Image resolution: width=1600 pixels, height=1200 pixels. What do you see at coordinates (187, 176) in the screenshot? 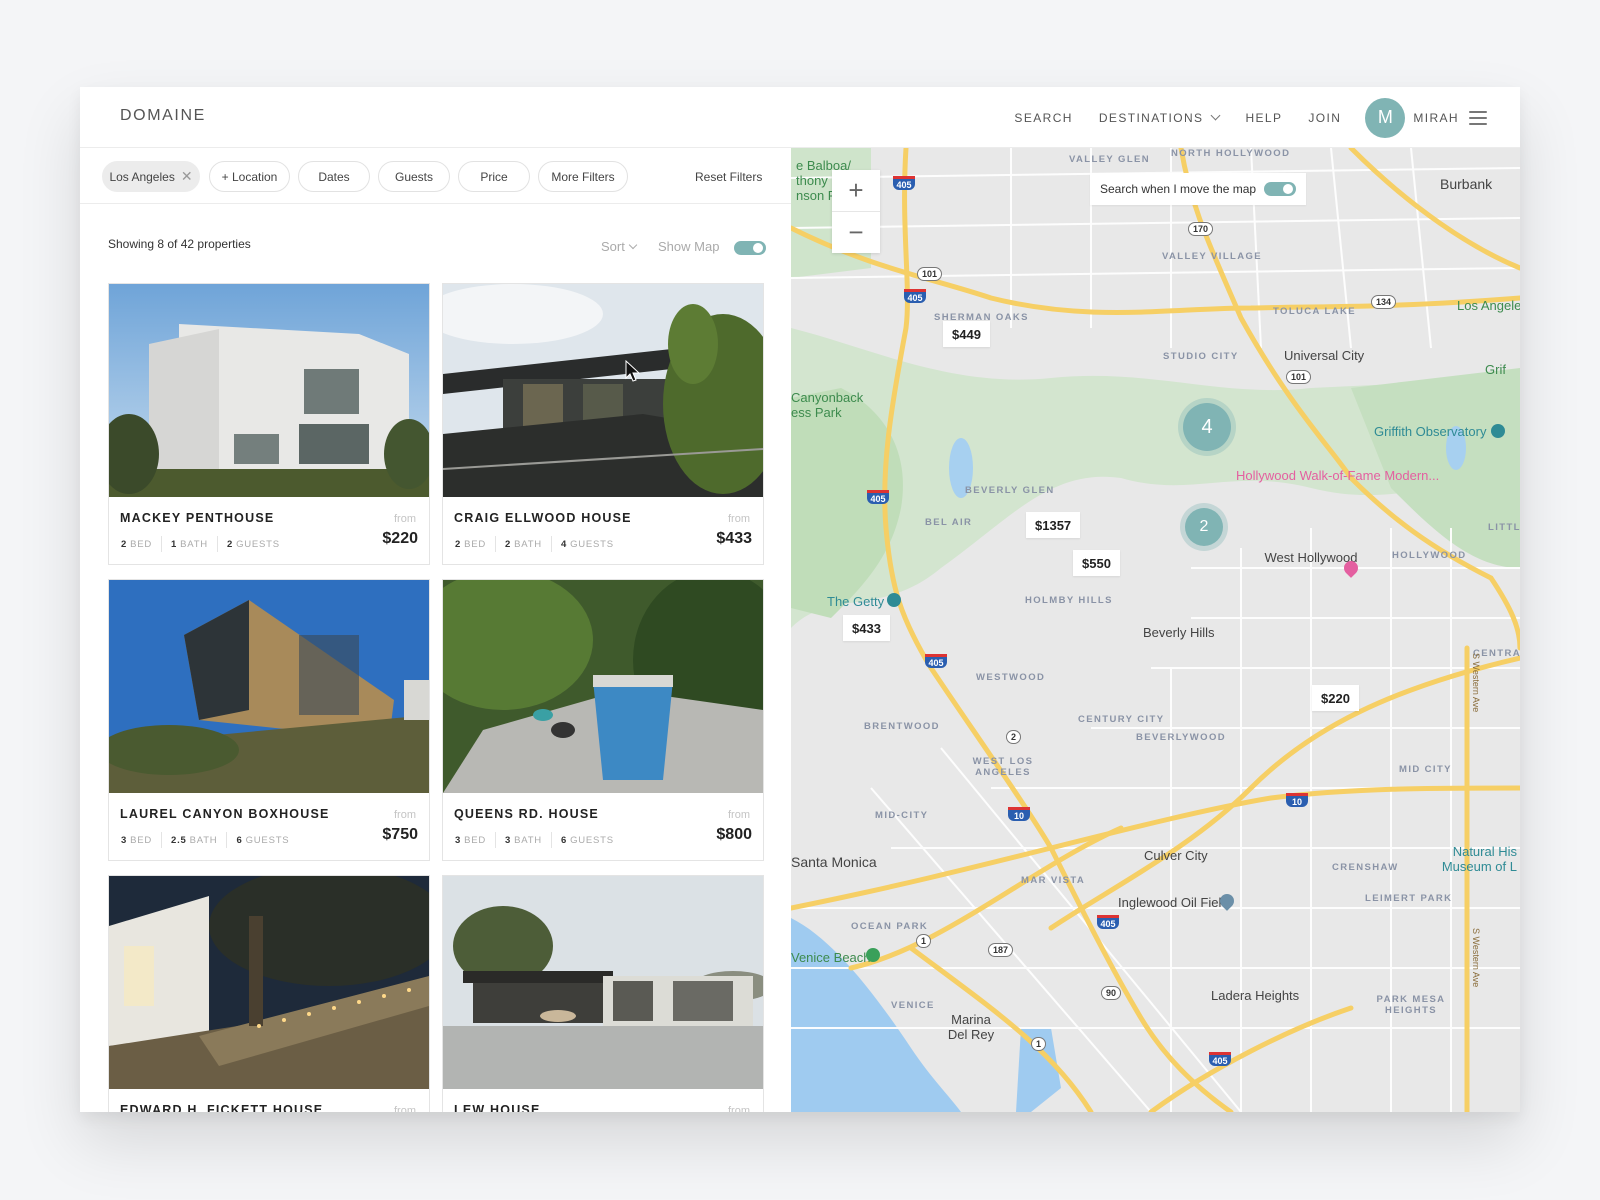
I see `close-icon: ✕` at bounding box center [187, 176].